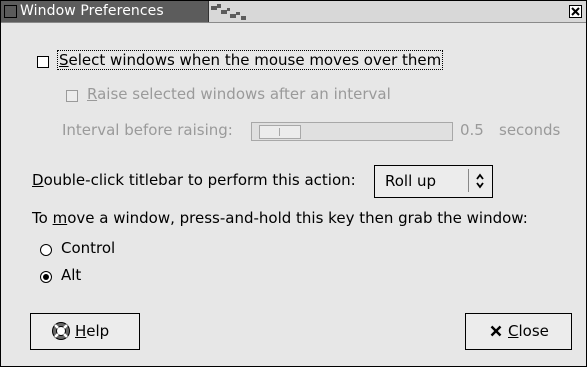 Image resolution: width=587 pixels, height=371 pixels. I want to click on titlebar: Window Preferences, so click(293, 12).